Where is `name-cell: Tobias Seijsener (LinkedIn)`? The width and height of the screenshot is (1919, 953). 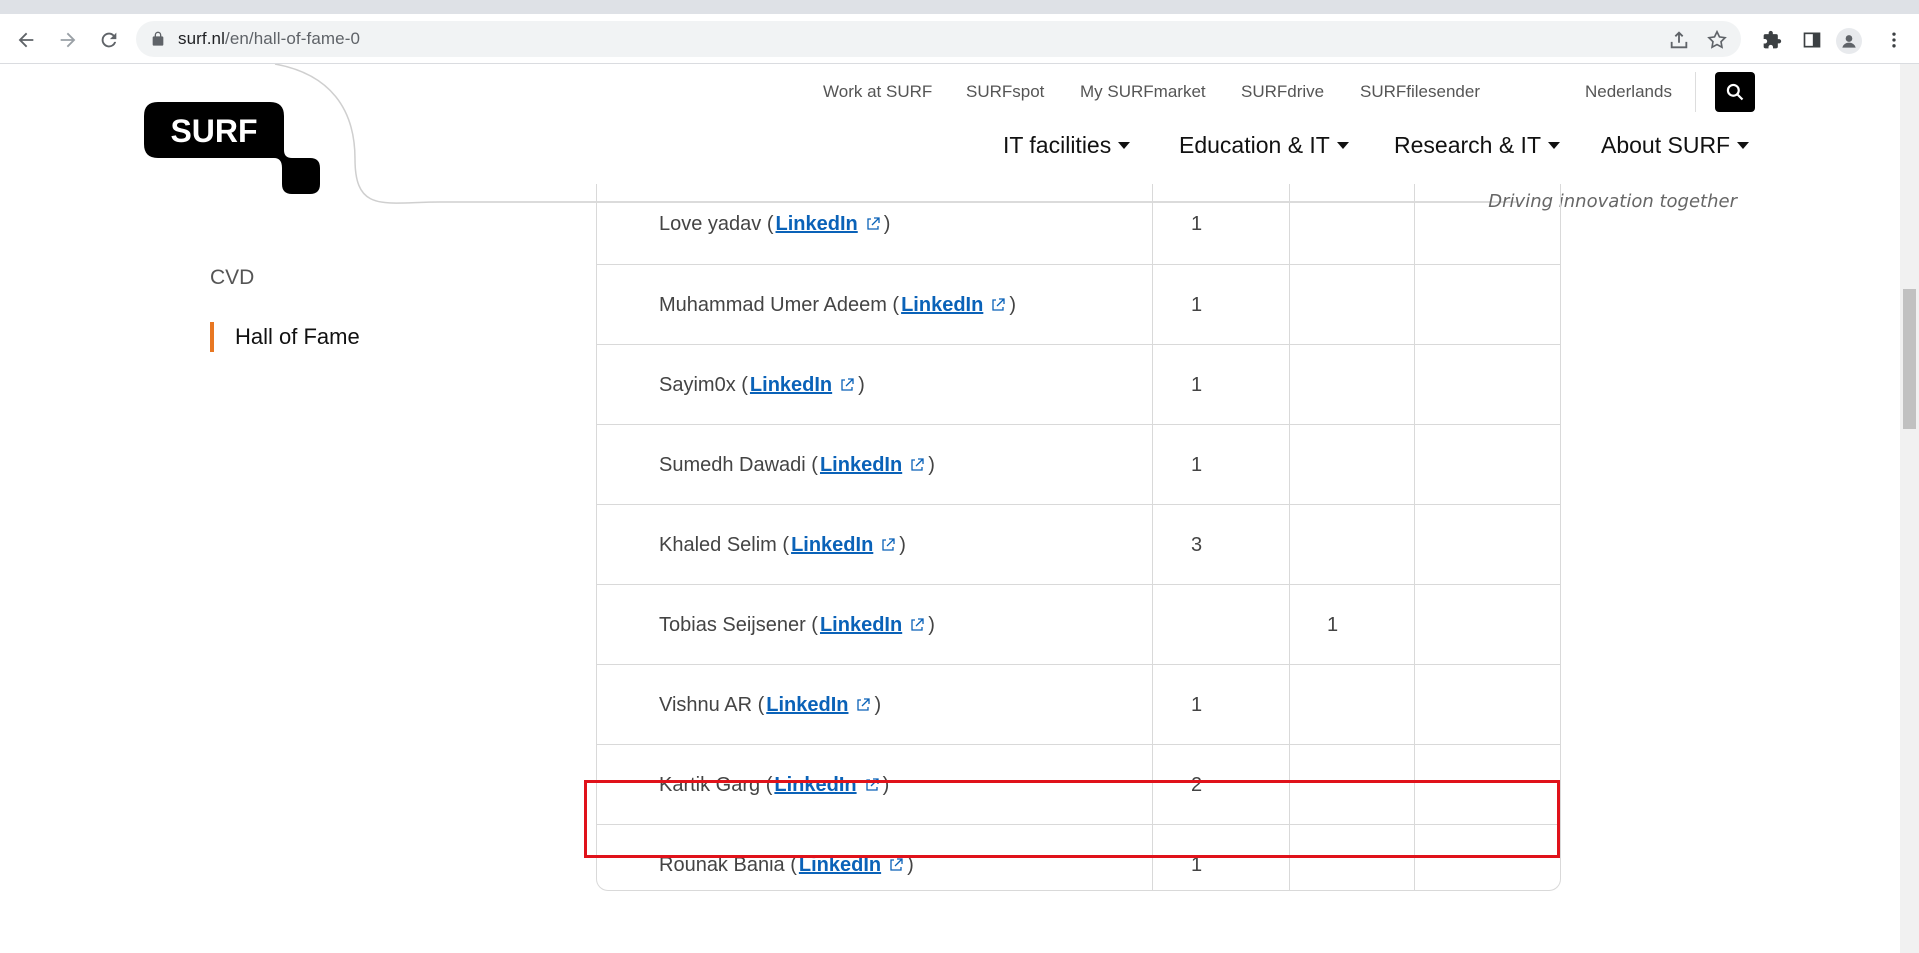 name-cell: Tobias Seijsener (LinkedIn) is located at coordinates (904, 625).